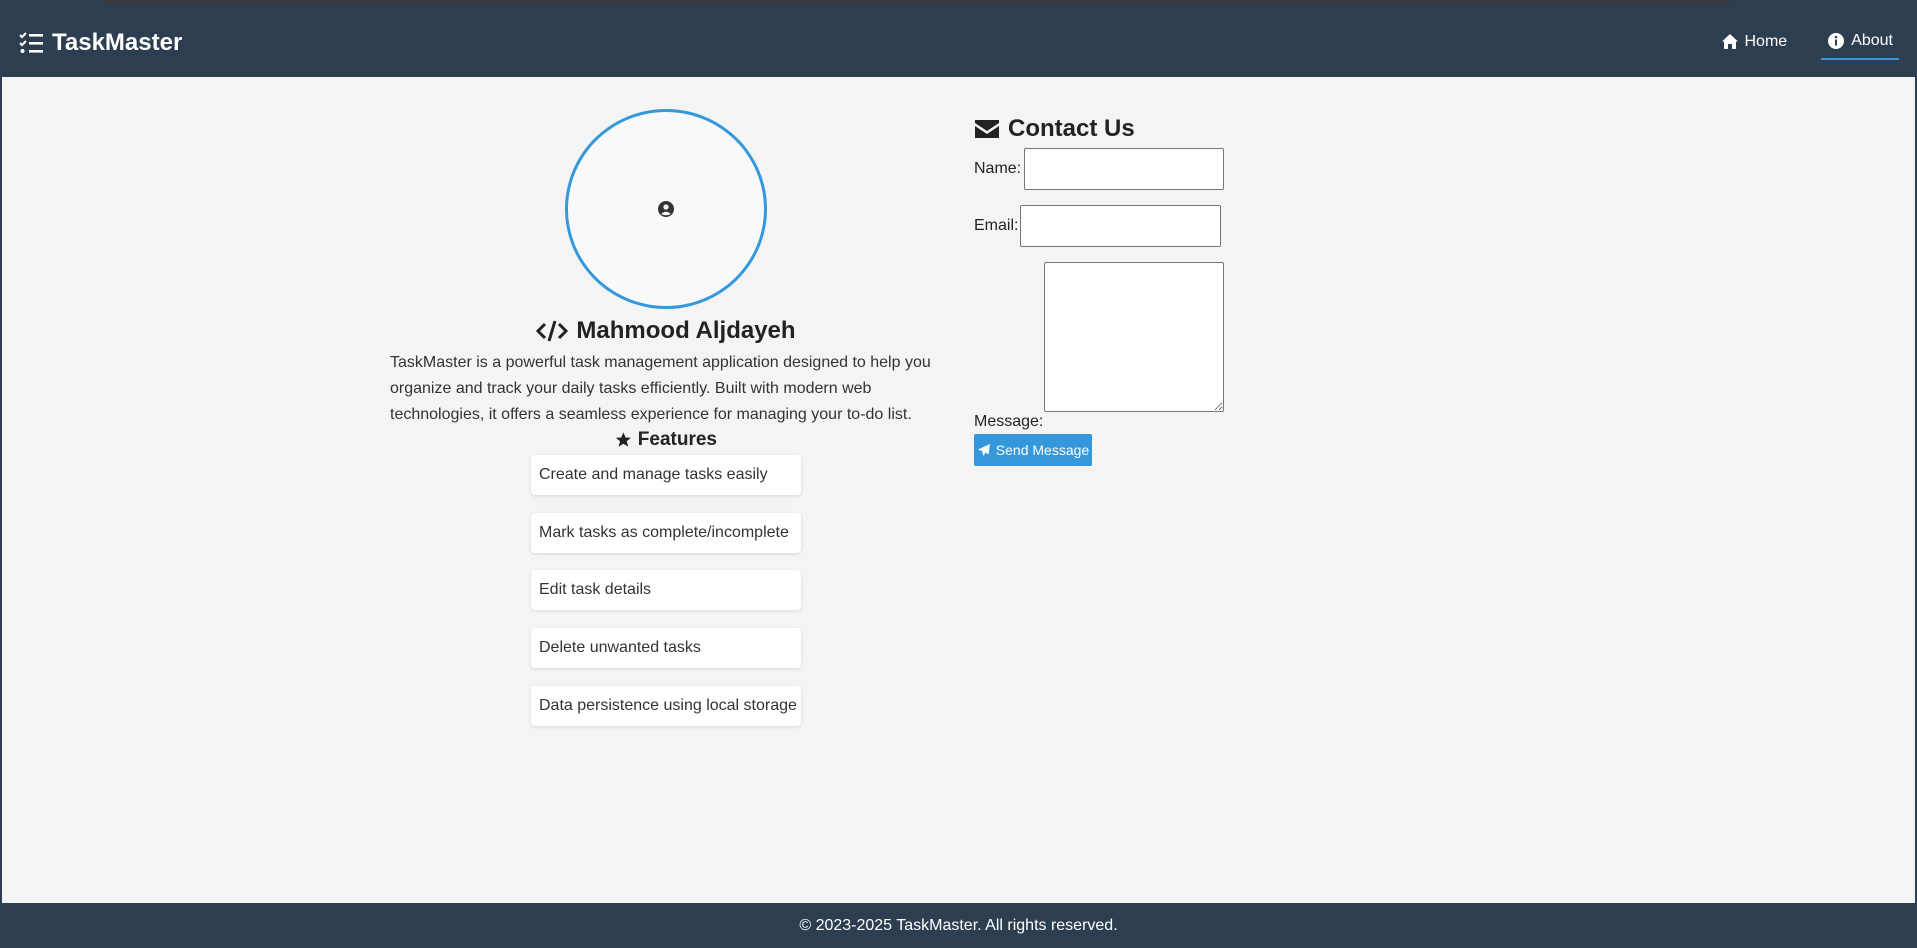  I want to click on send-message-button: Send Message, so click(1033, 450).